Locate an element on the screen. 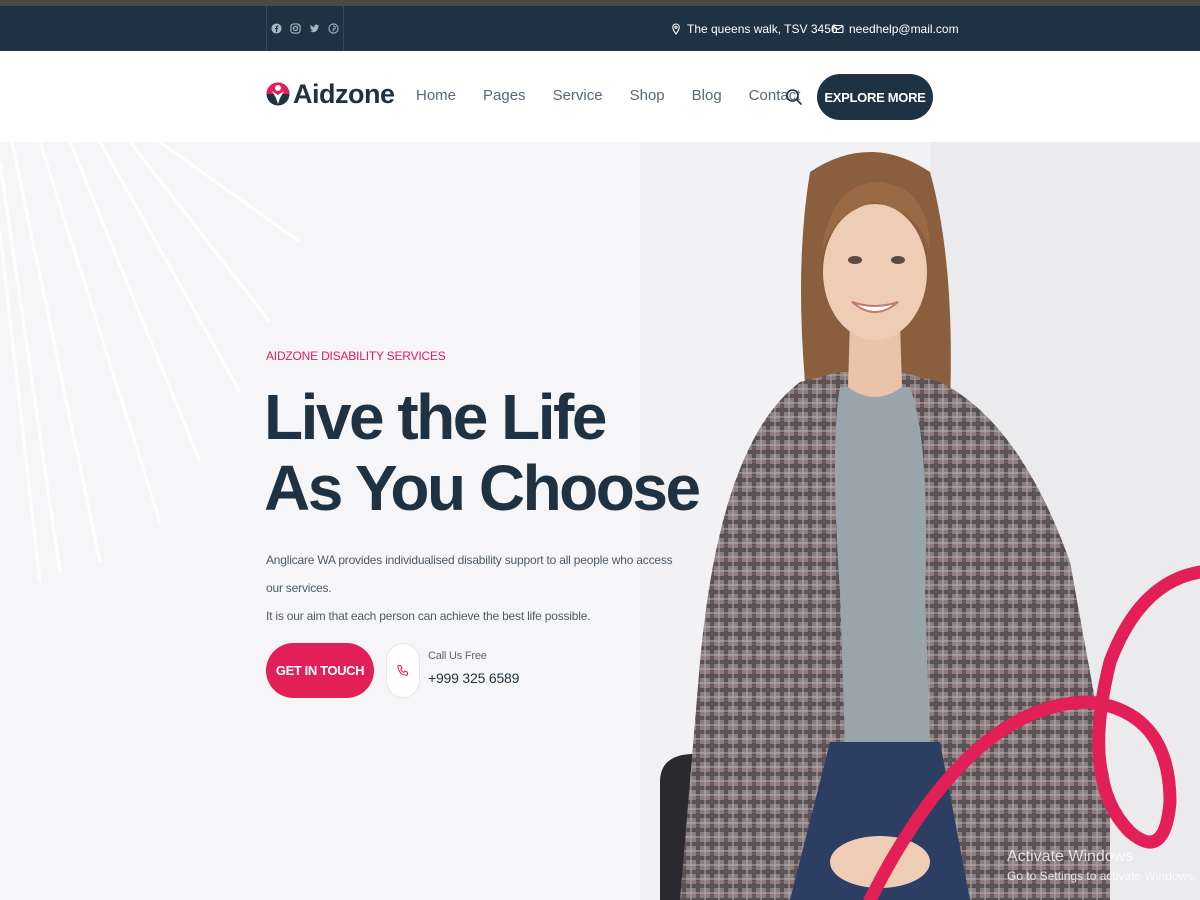  nav-blog: Blog is located at coordinates (707, 95).